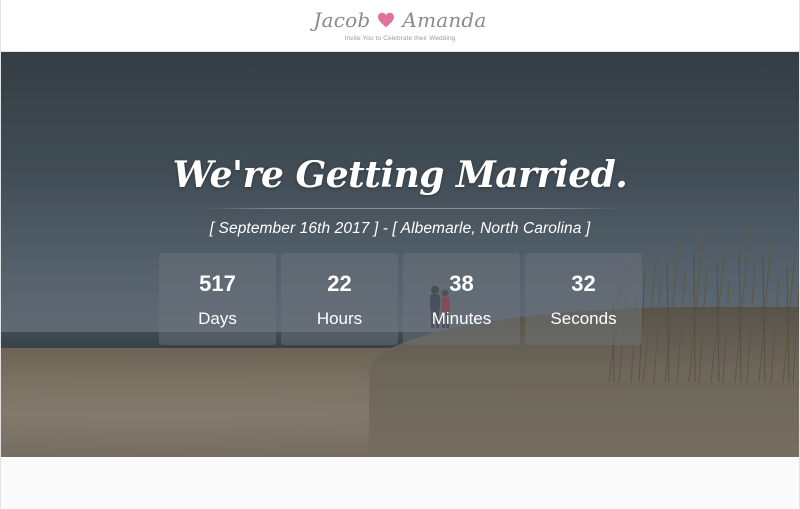 The image size is (800, 509). I want to click on bride-name: Amanda, so click(444, 20).